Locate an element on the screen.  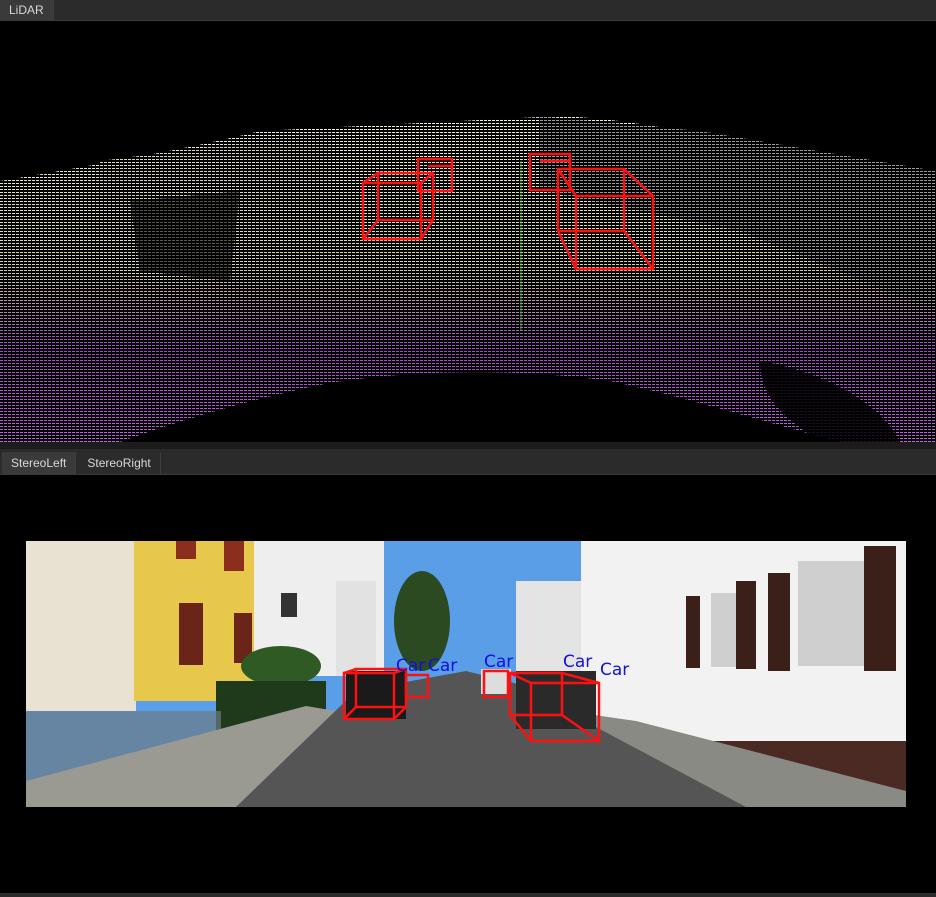
tab-lidar: LiDAR is located at coordinates (27, 10).